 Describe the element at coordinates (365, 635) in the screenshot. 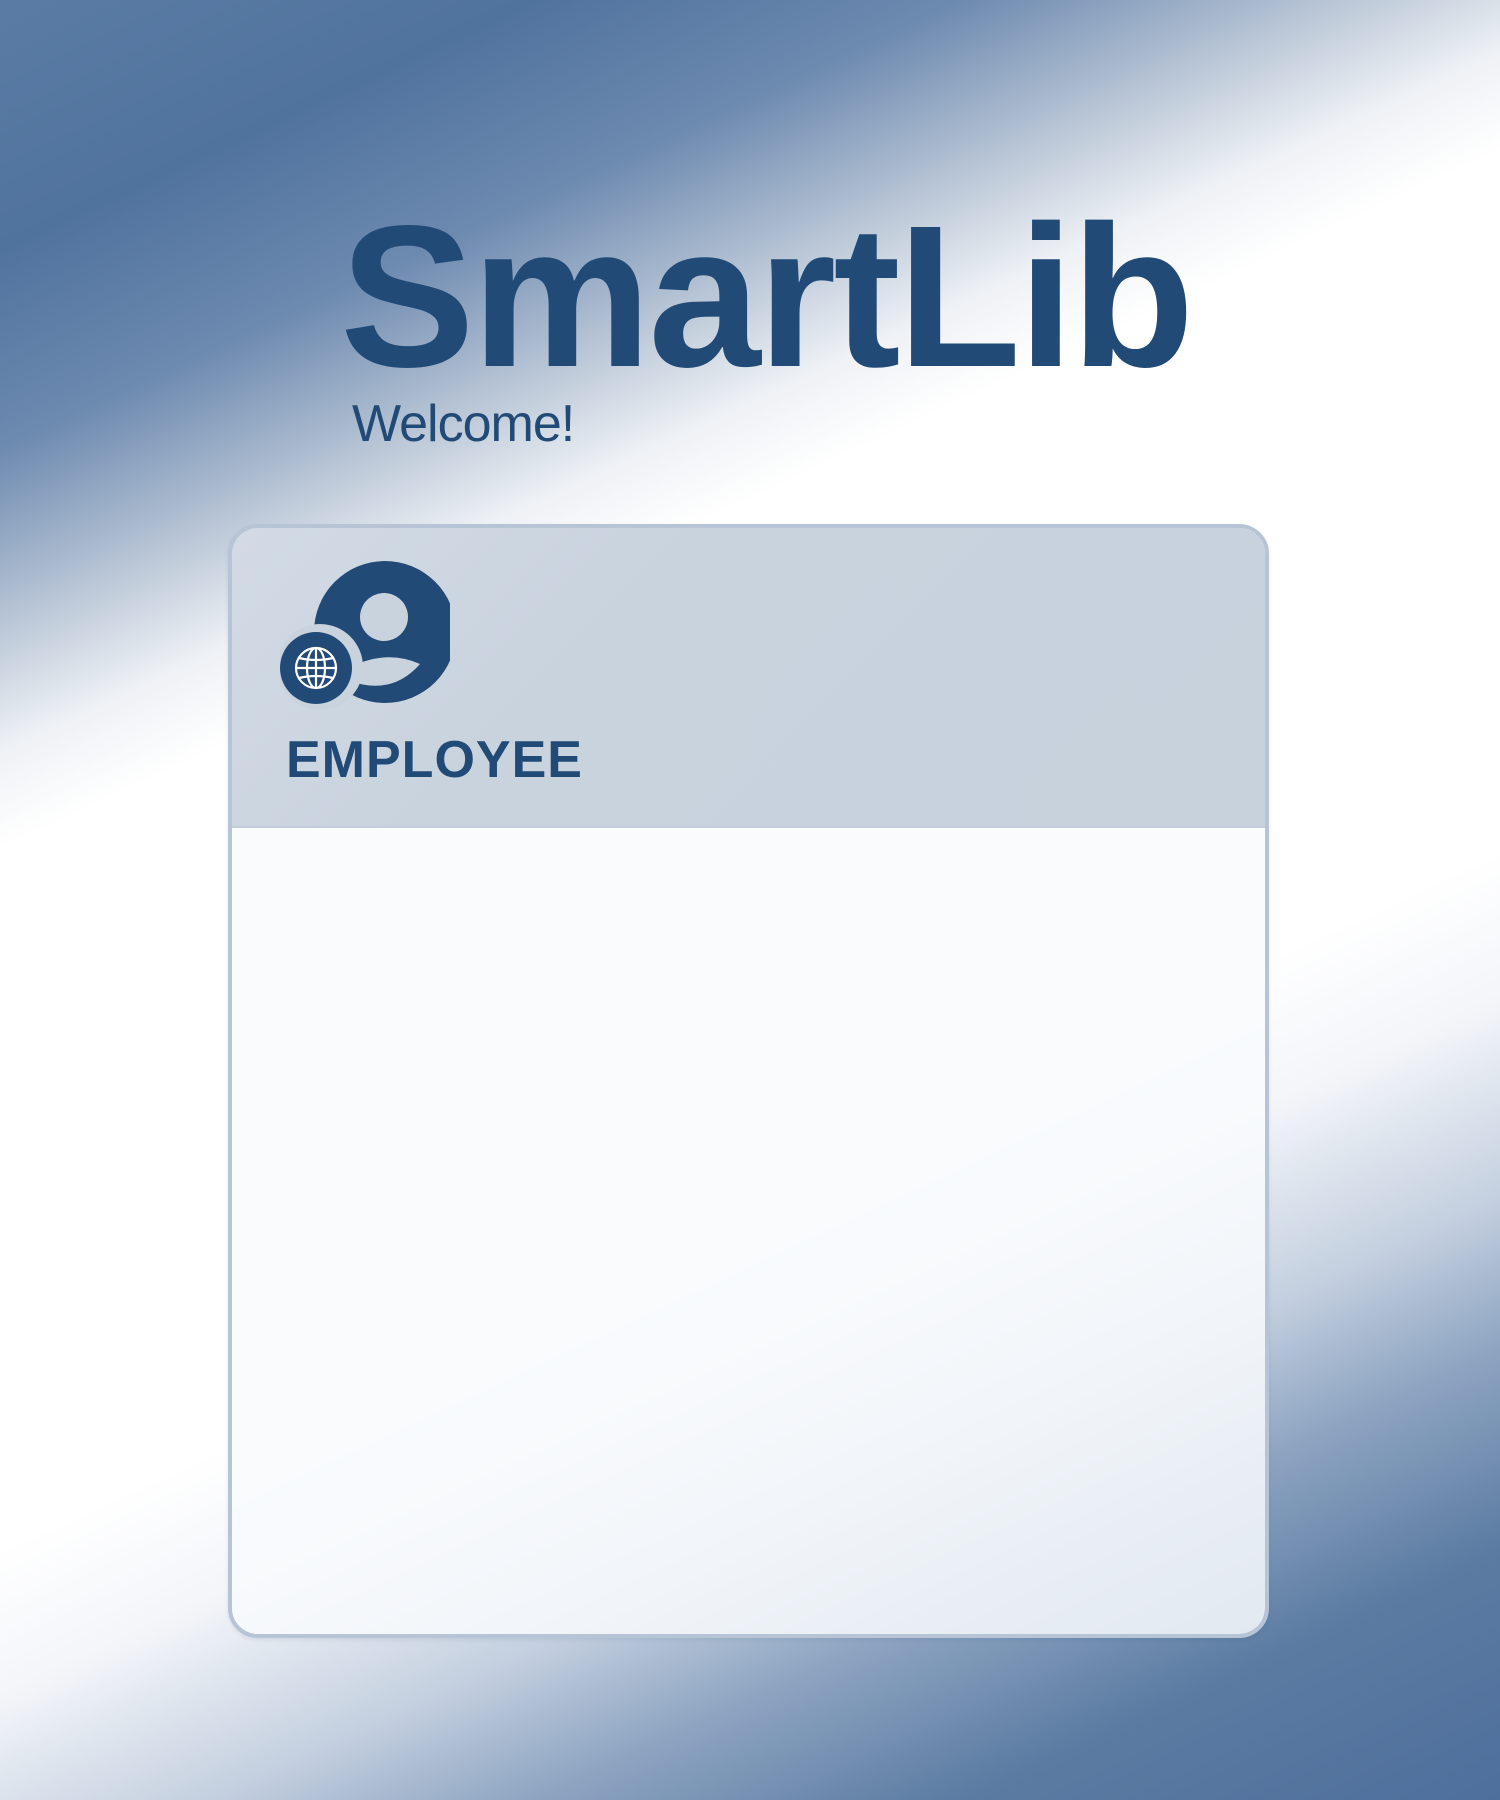

I see `employee-globe-icon` at that location.